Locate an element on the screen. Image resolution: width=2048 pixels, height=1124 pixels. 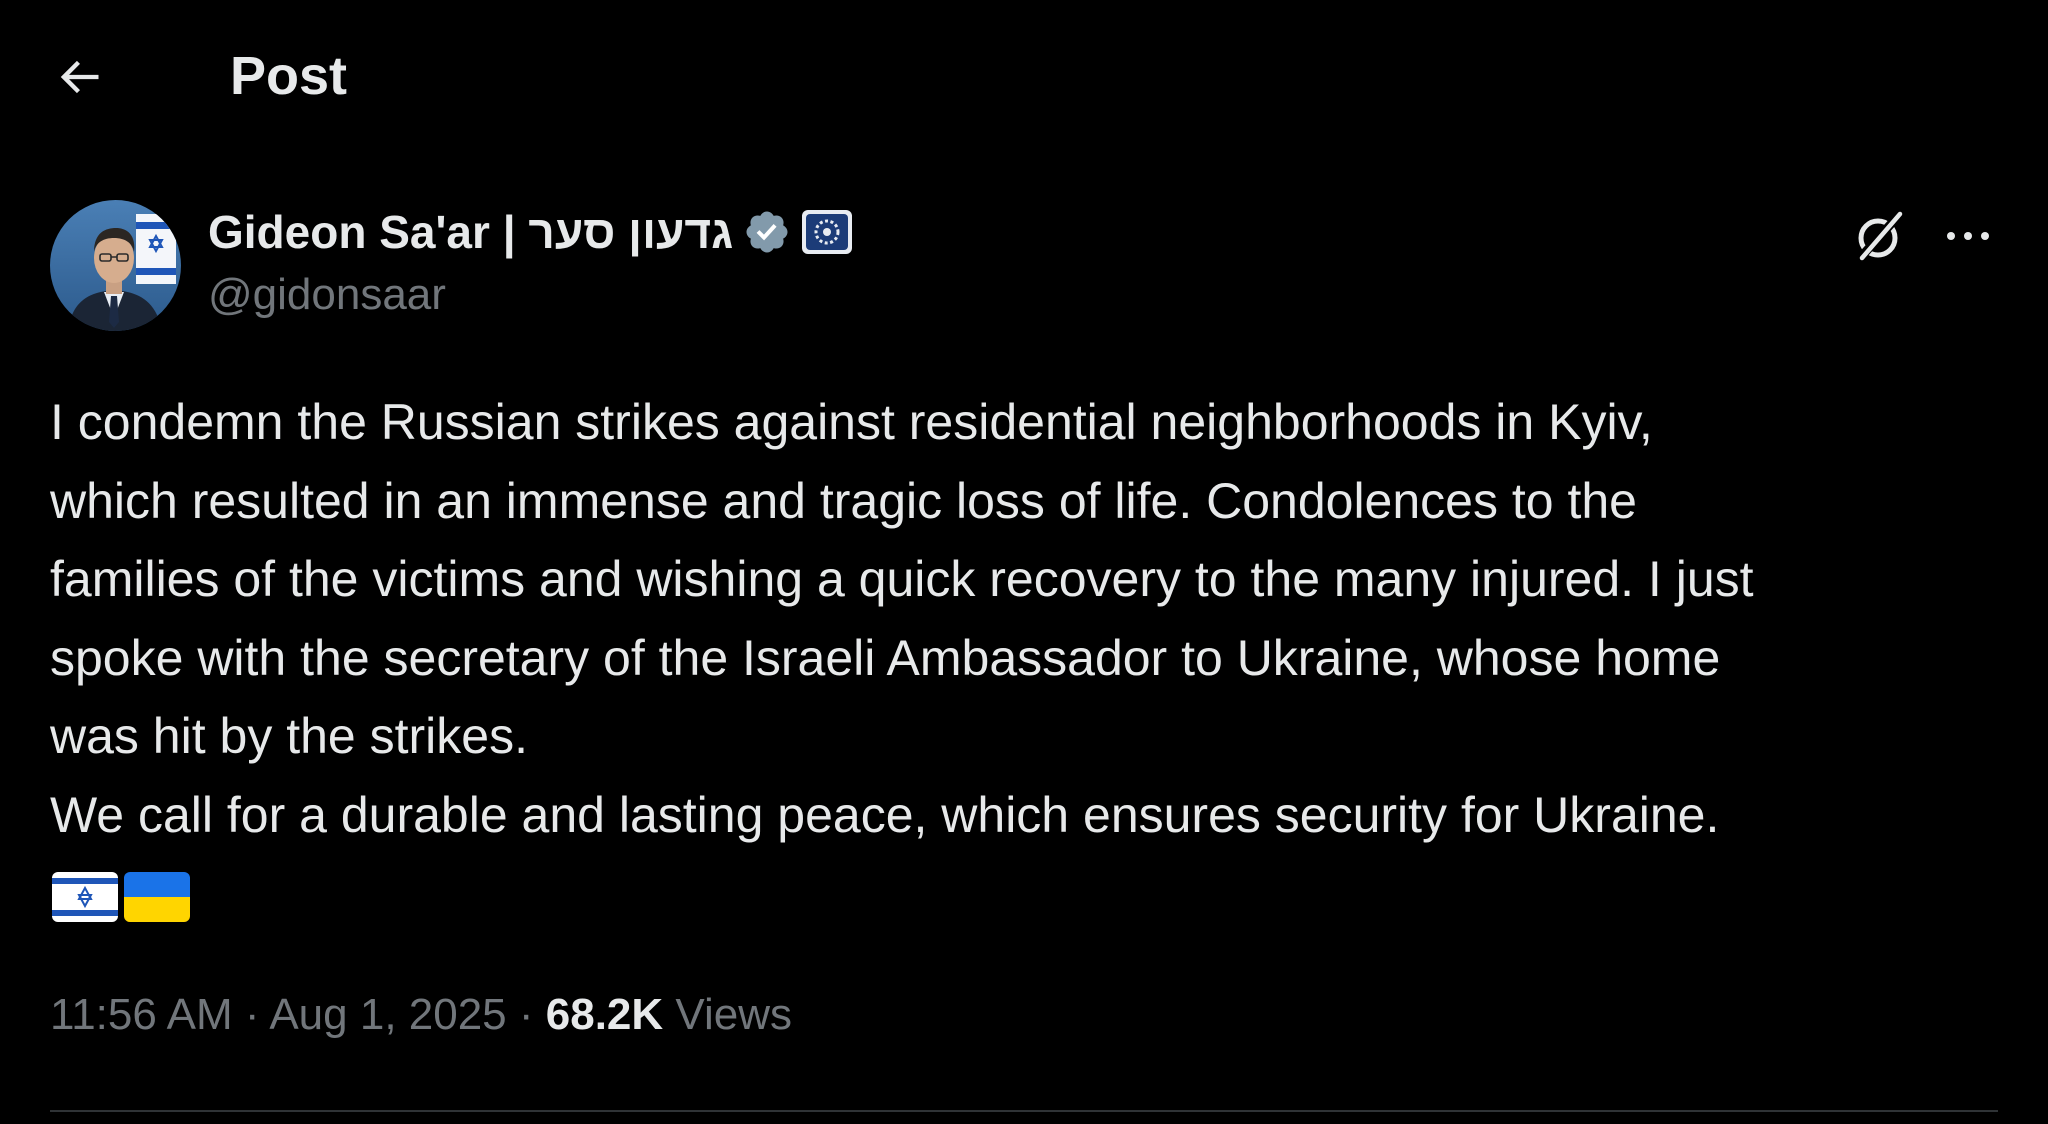
user-handle: @gidonsaar is located at coordinates (327, 295).